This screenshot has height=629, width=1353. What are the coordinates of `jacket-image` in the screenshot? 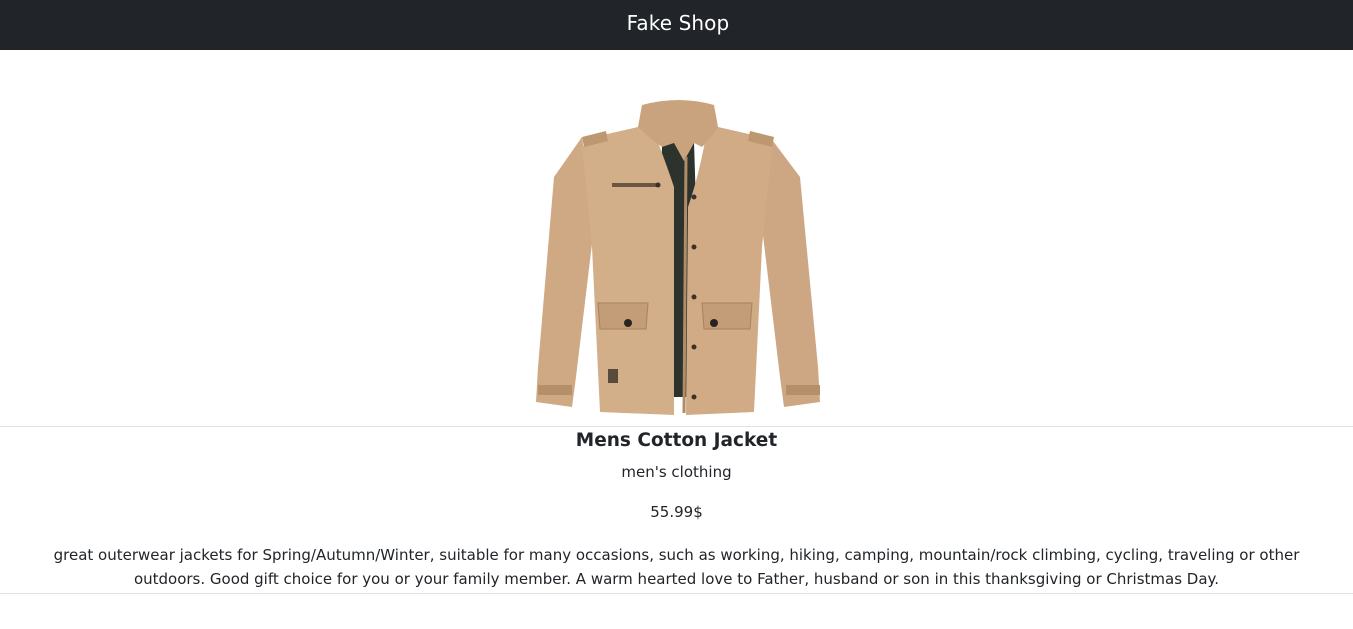 It's located at (677, 257).